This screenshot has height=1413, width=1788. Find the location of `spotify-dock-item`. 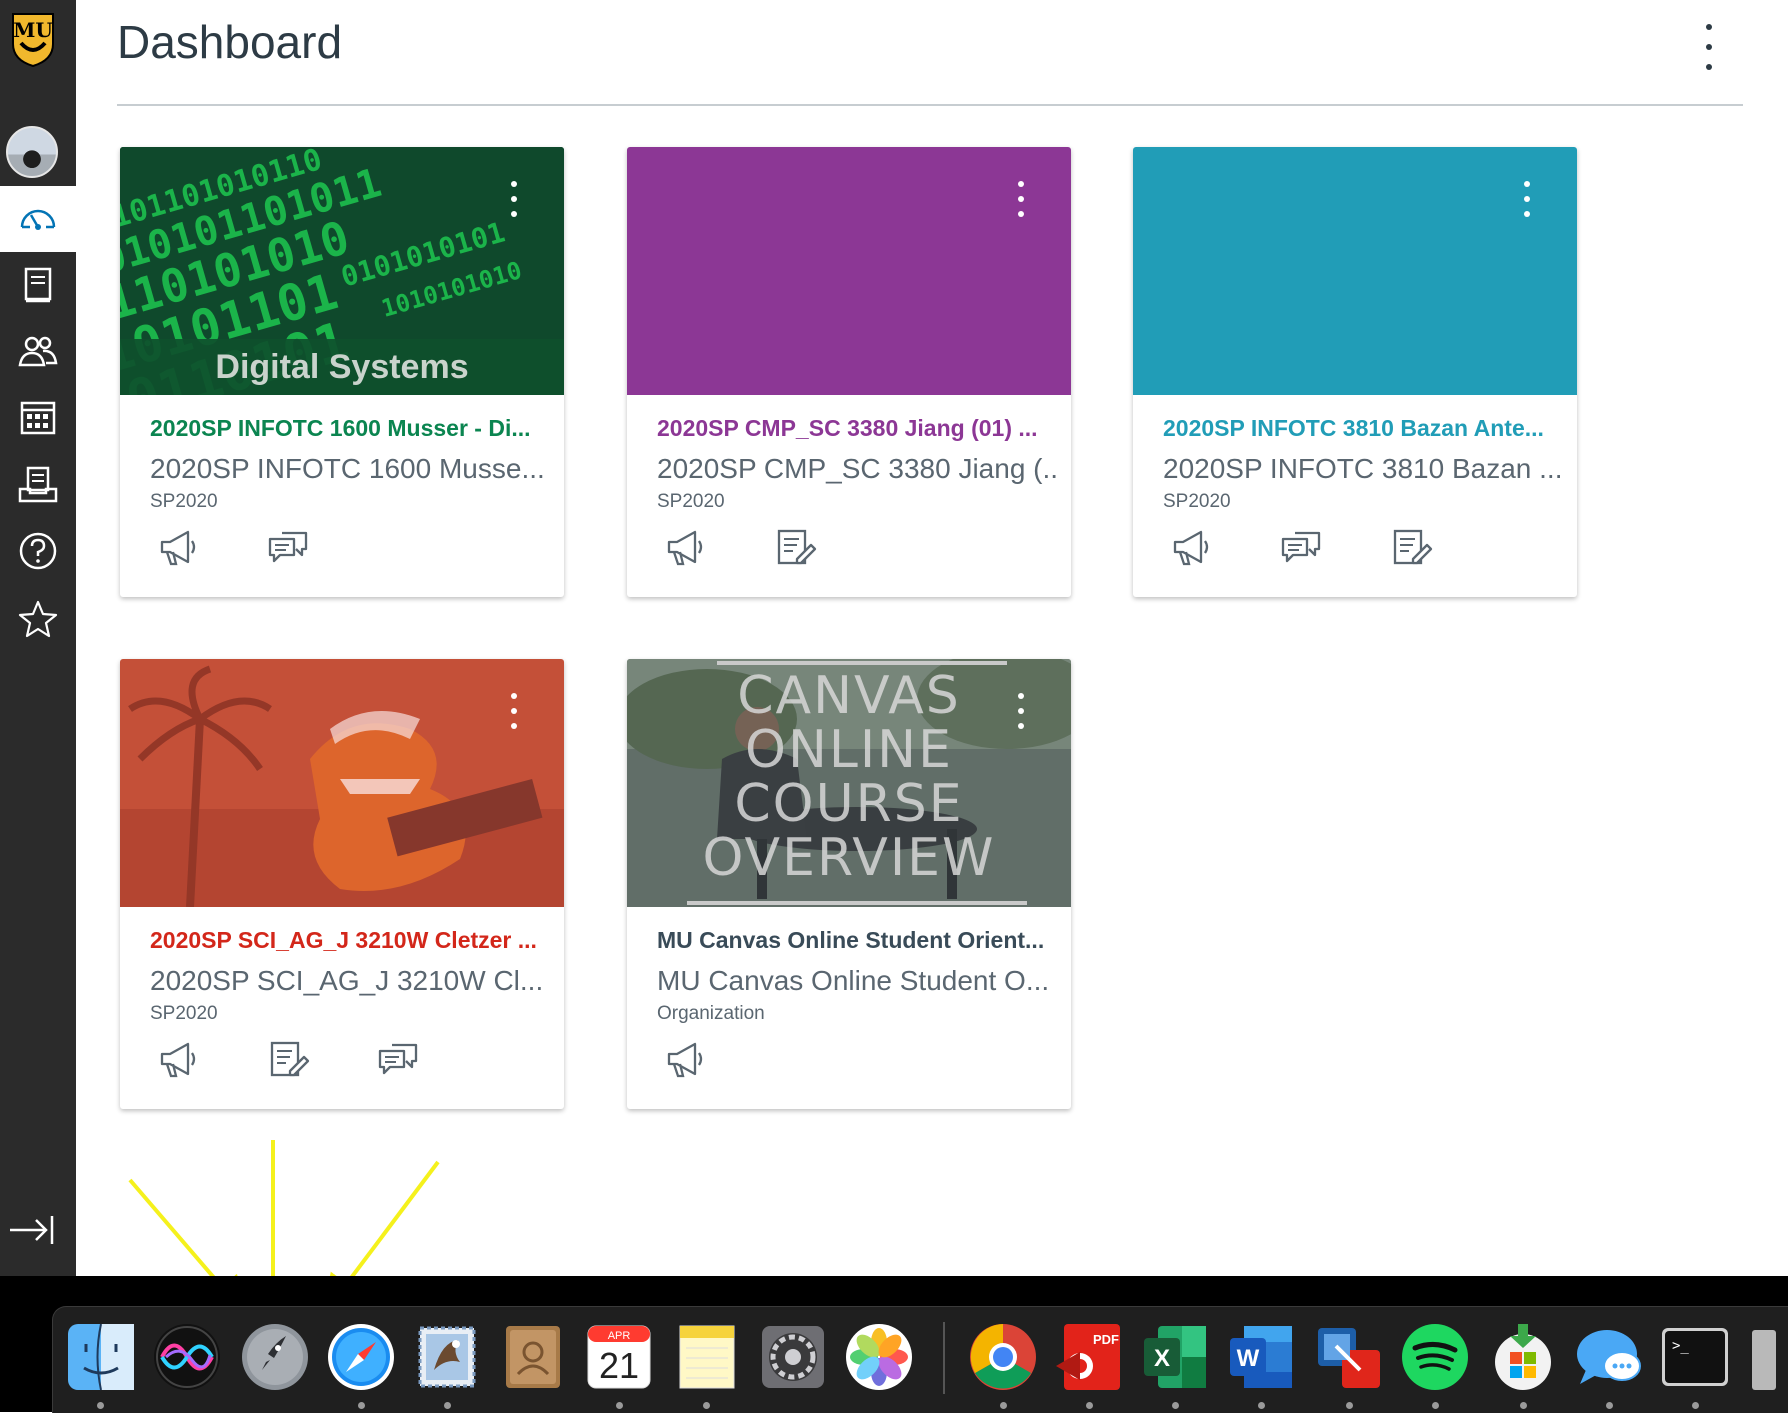

spotify-dock-item is located at coordinates (1435, 1357).